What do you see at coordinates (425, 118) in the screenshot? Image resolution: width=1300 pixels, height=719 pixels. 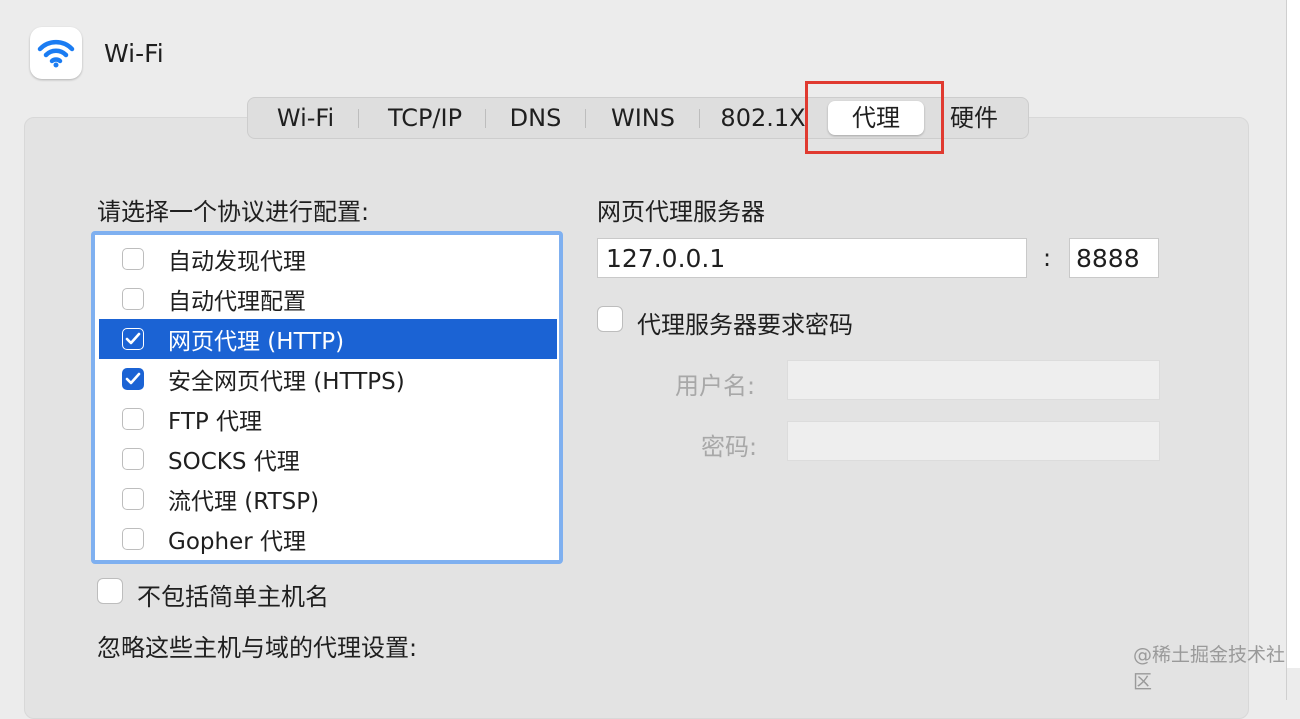 I see `tab-tcpip: TCP/IP` at bounding box center [425, 118].